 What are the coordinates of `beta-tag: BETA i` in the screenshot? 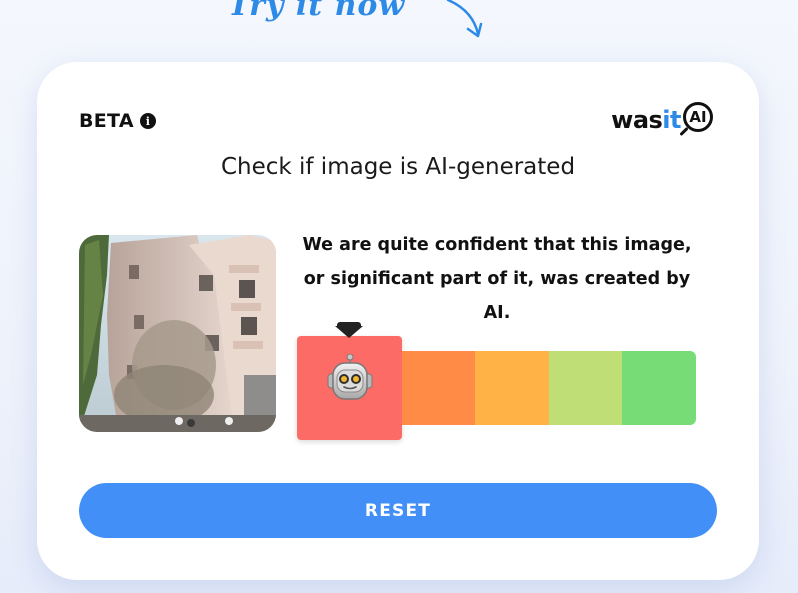 It's located at (117, 121).